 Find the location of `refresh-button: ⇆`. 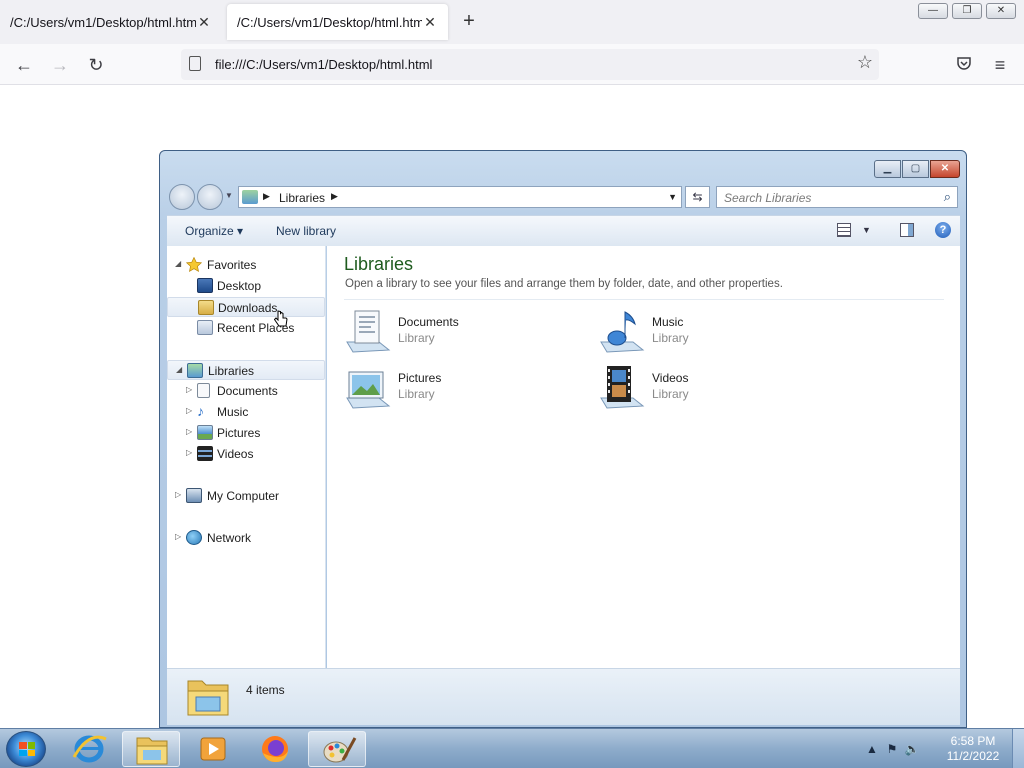

refresh-button: ⇆ is located at coordinates (697, 197).